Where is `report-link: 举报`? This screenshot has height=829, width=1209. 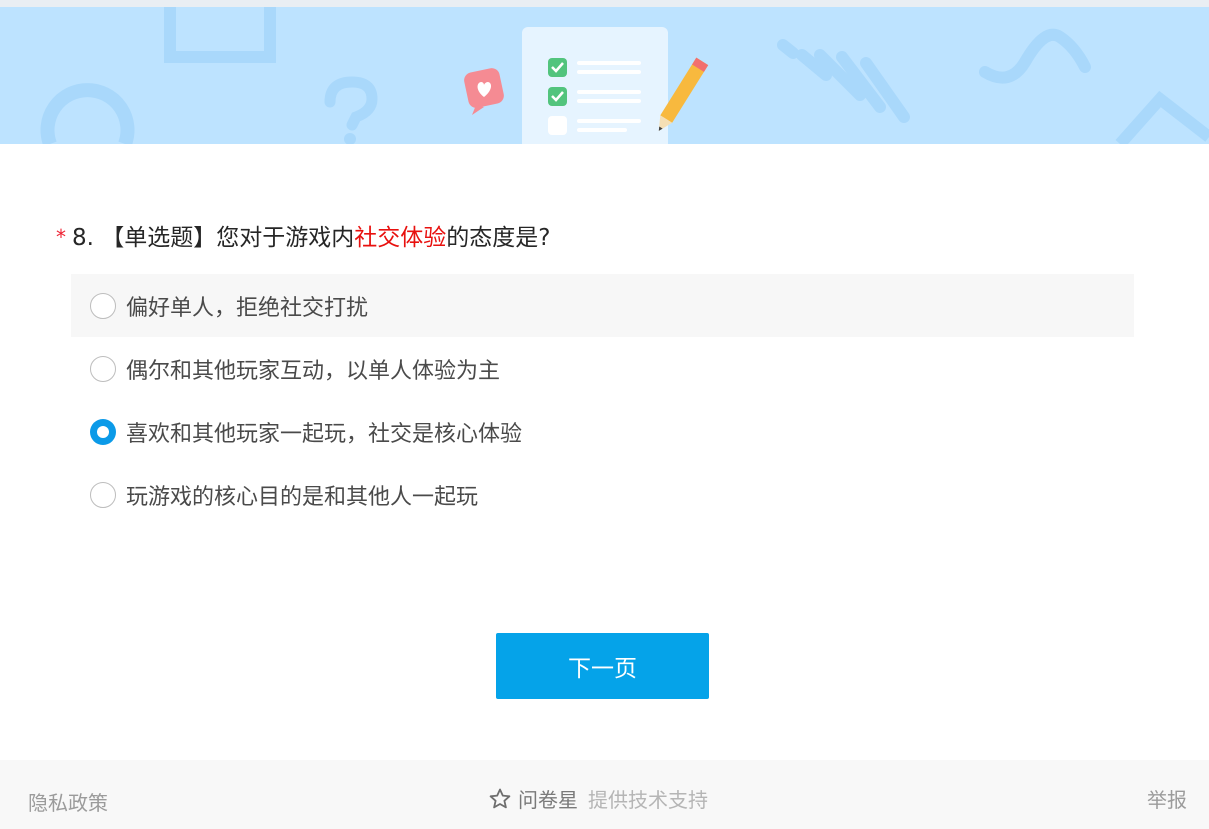
report-link: 举报 is located at coordinates (1167, 798).